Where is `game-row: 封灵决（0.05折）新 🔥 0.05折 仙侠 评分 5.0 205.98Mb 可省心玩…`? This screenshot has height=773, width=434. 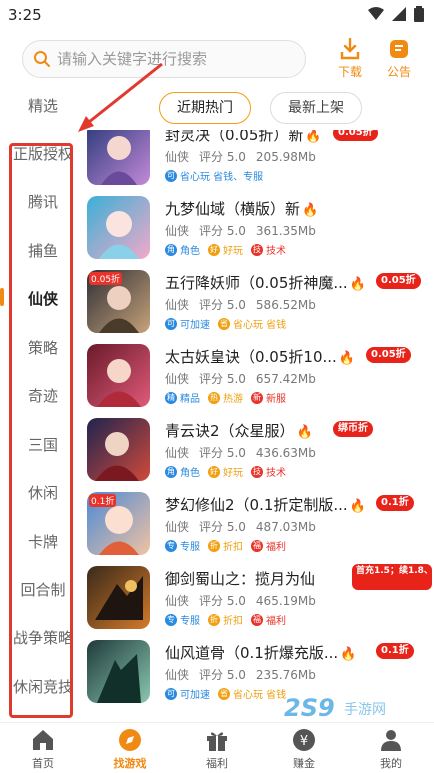 game-row: 封灵决（0.05折）新 🔥 0.05折 仙侠 评分 5.0 205.98Mb 可省心玩… is located at coordinates (257, 160).